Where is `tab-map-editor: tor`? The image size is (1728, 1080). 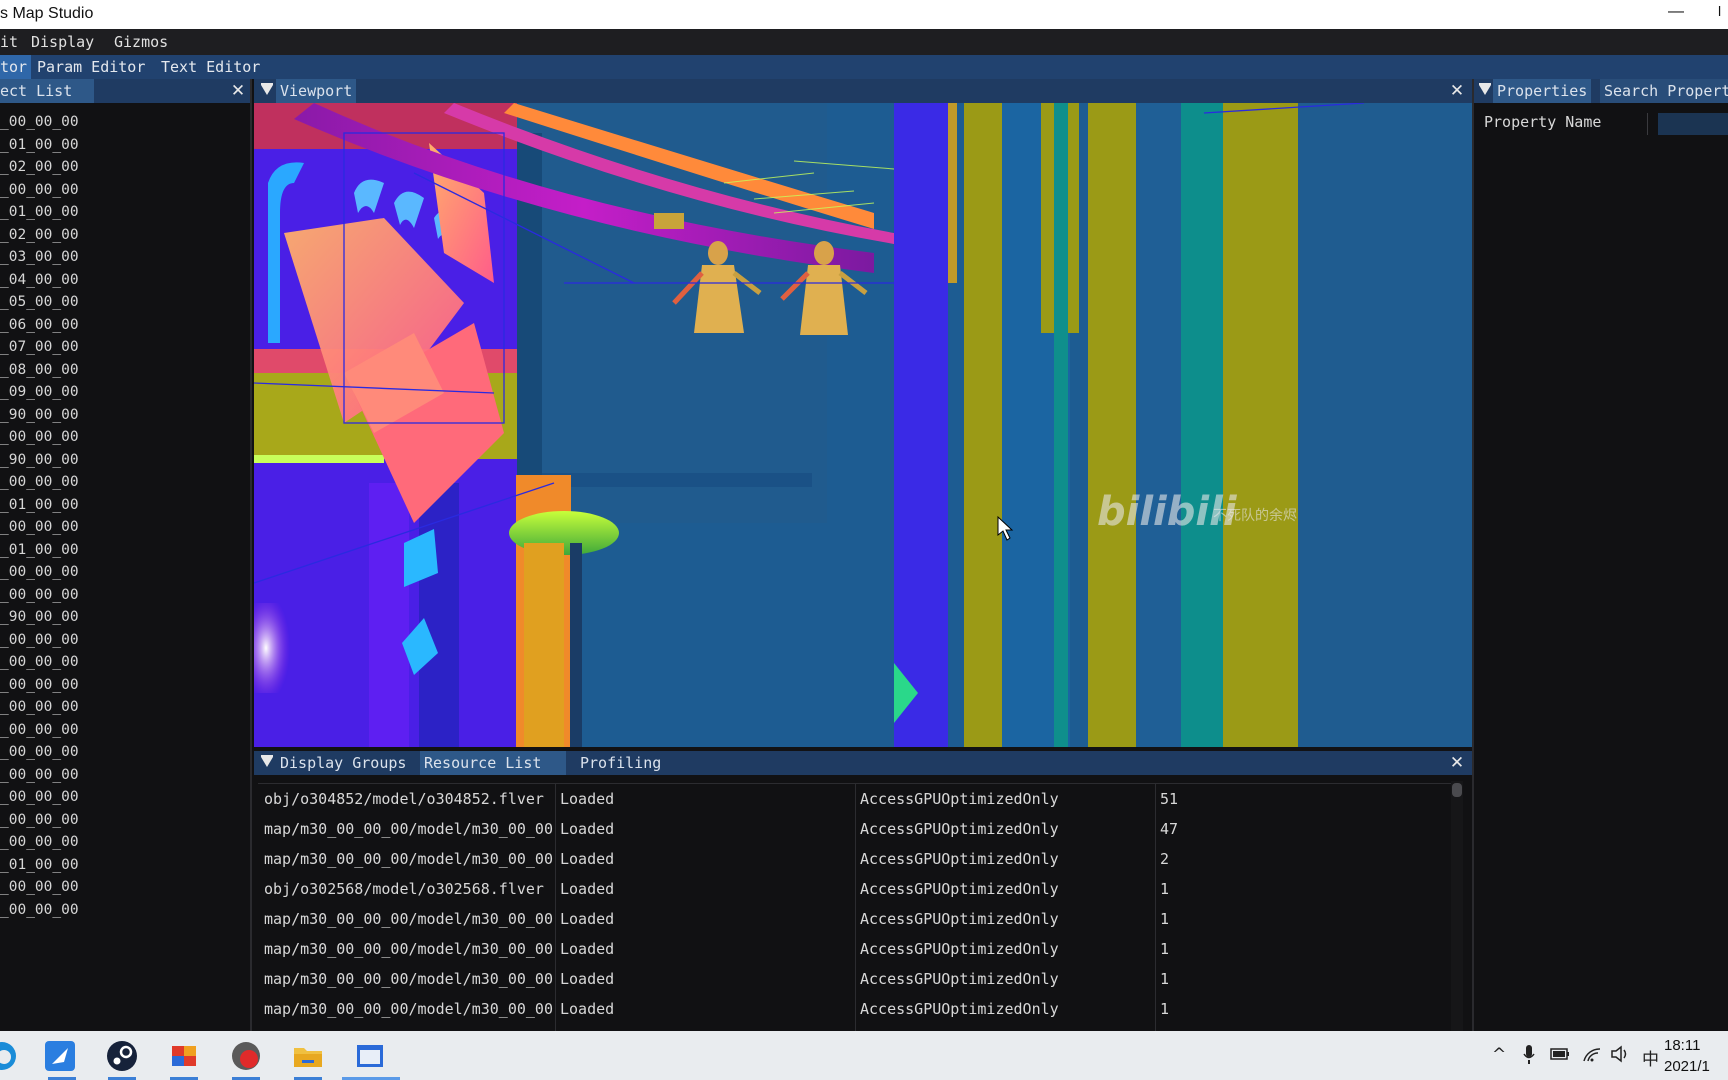
tab-map-editor: tor is located at coordinates (16, 67).